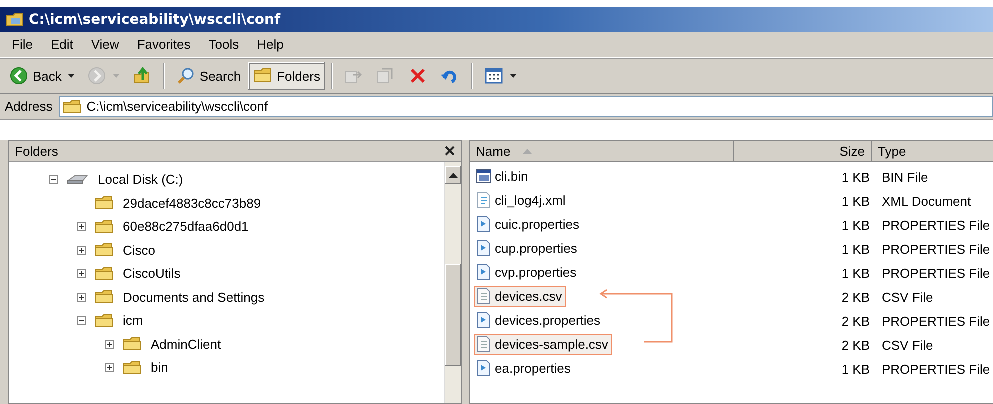 The image size is (993, 404). What do you see at coordinates (270, 44) in the screenshot?
I see `menu-item: Help` at bounding box center [270, 44].